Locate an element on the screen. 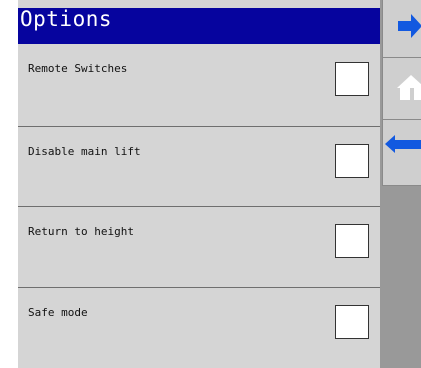 Image resolution: width=421 pixels, height=368 pixels. back-button is located at coordinates (401, 153).